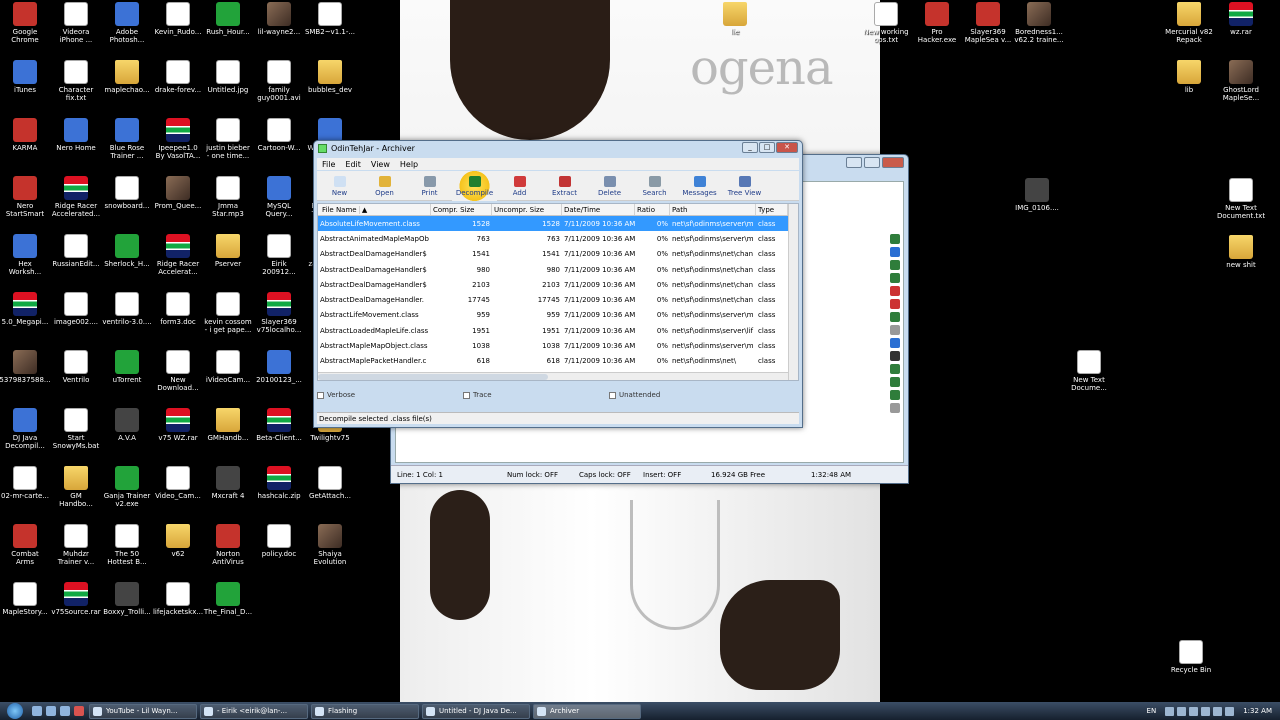 This screenshot has width=1280, height=720. What do you see at coordinates (744, 186) in the screenshot?
I see `toolbar-tree-view-button: Tree View` at bounding box center [744, 186].